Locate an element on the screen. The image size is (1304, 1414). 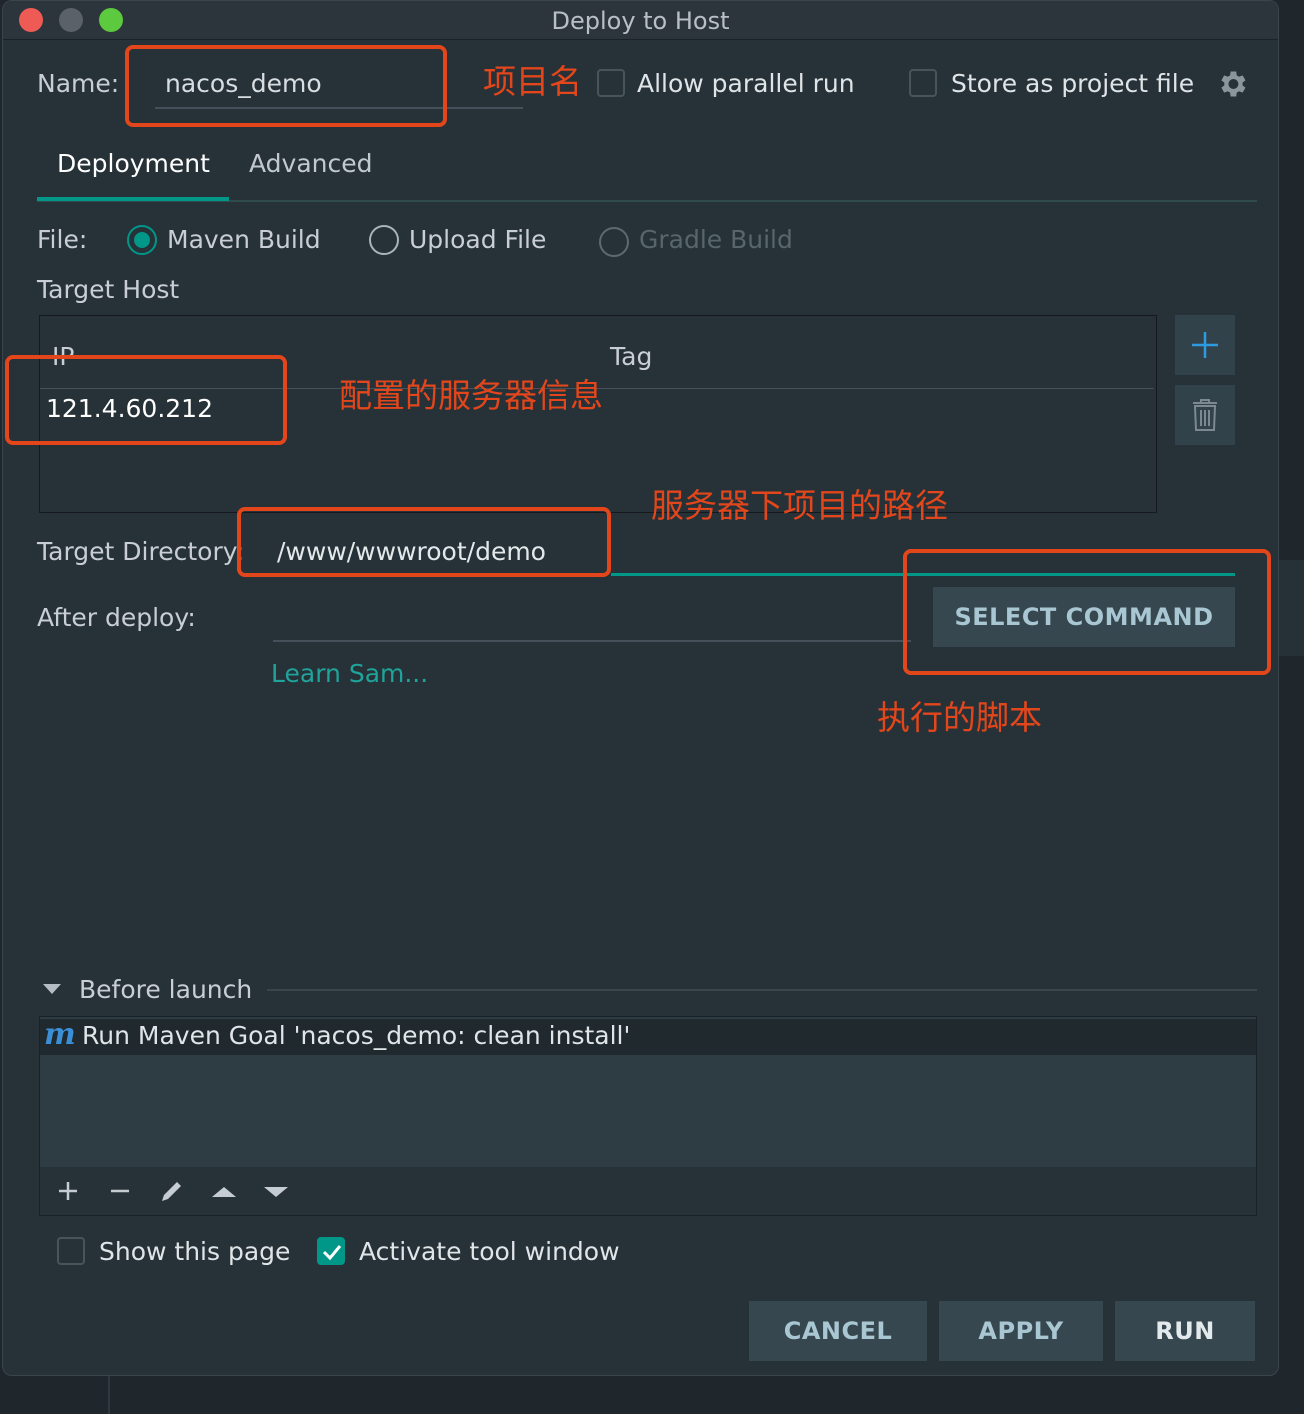
collapse-triangle-icon is located at coordinates (52, 989).